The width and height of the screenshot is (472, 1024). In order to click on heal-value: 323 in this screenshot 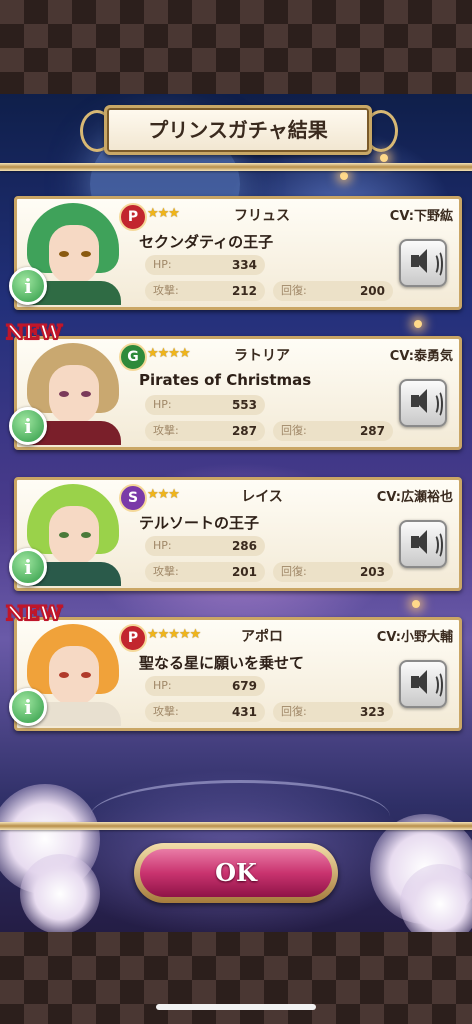, I will do `click(372, 712)`.